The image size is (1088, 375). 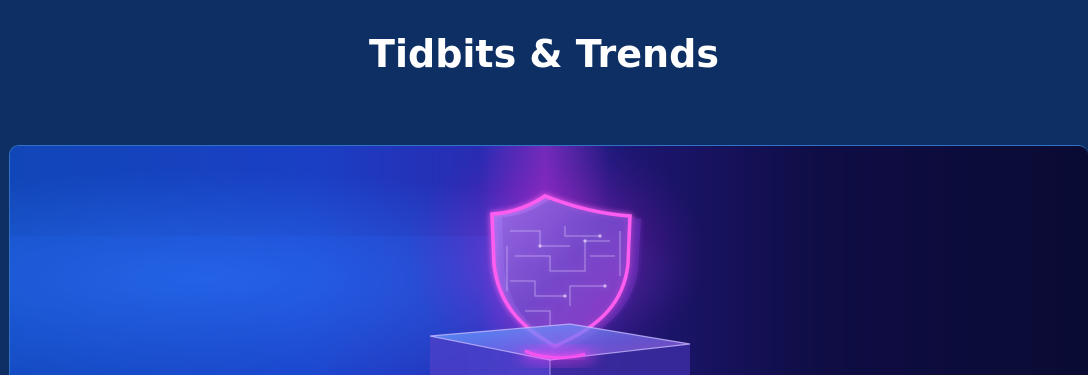 What do you see at coordinates (544, 54) in the screenshot?
I see `section-title: Tidbits & Trends` at bounding box center [544, 54].